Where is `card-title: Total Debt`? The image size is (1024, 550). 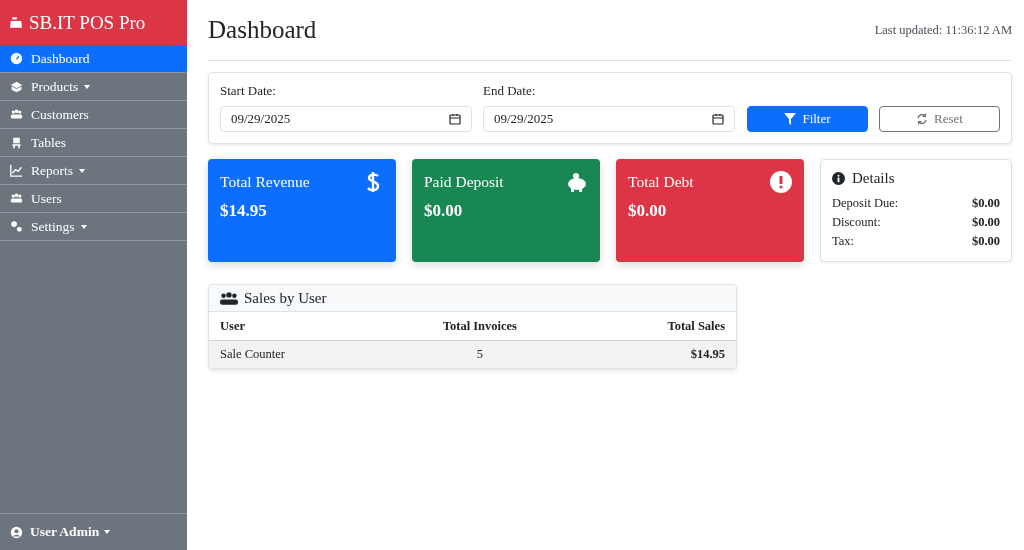
card-title: Total Debt is located at coordinates (661, 182).